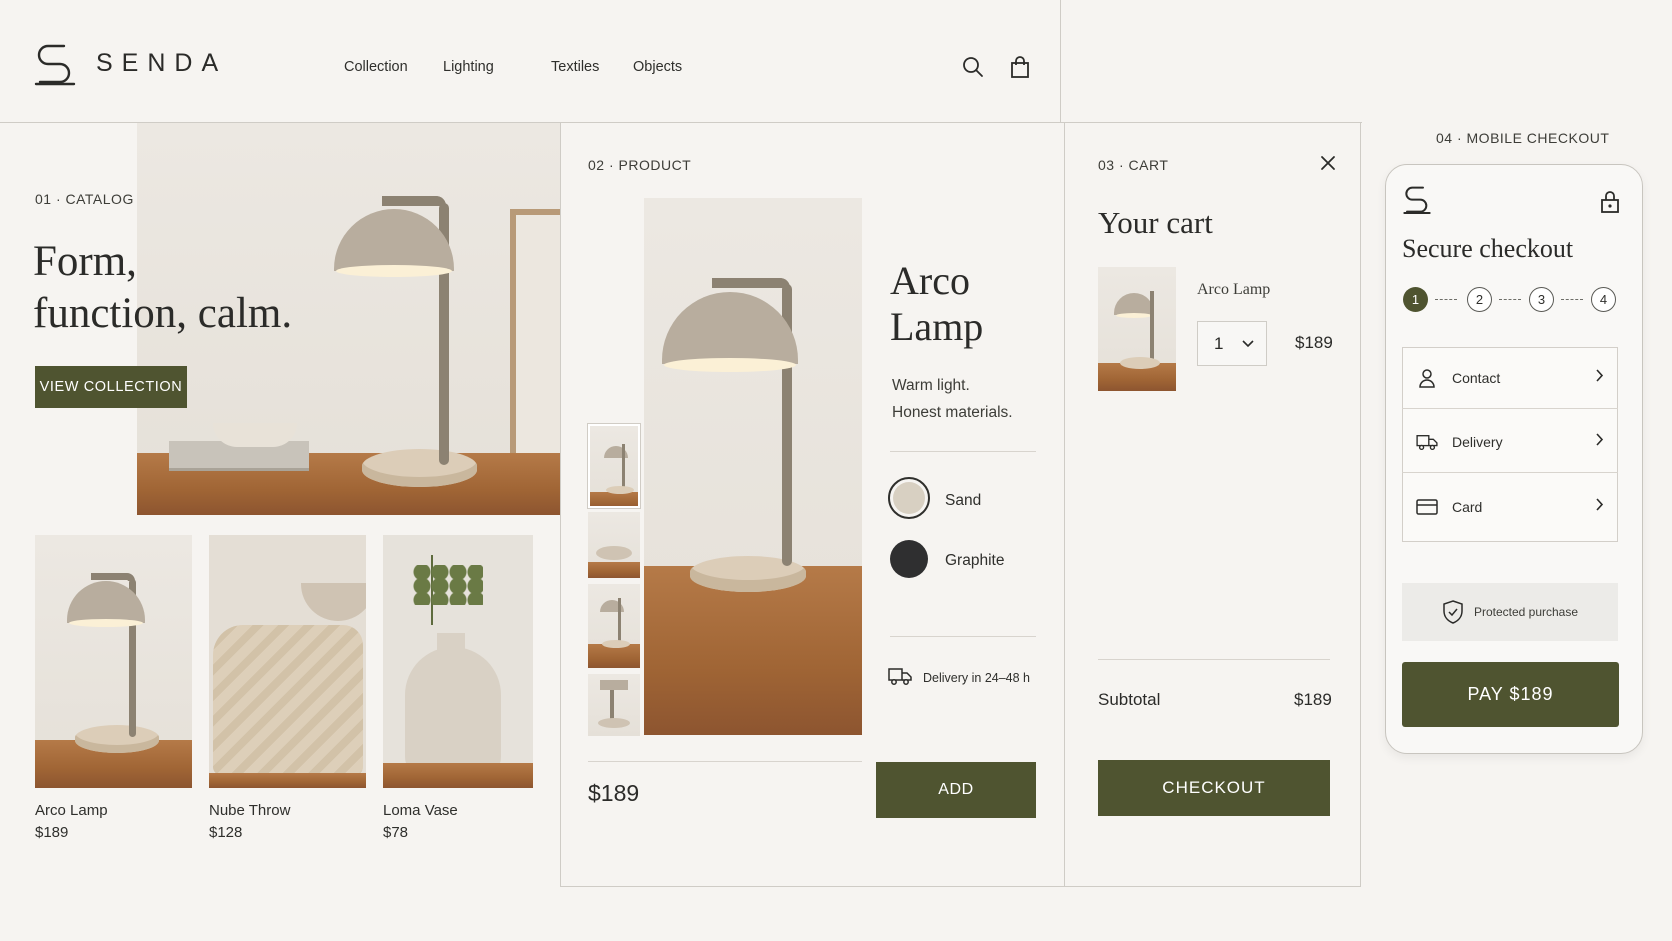  I want to click on step-indicator: 2, so click(1479, 299).